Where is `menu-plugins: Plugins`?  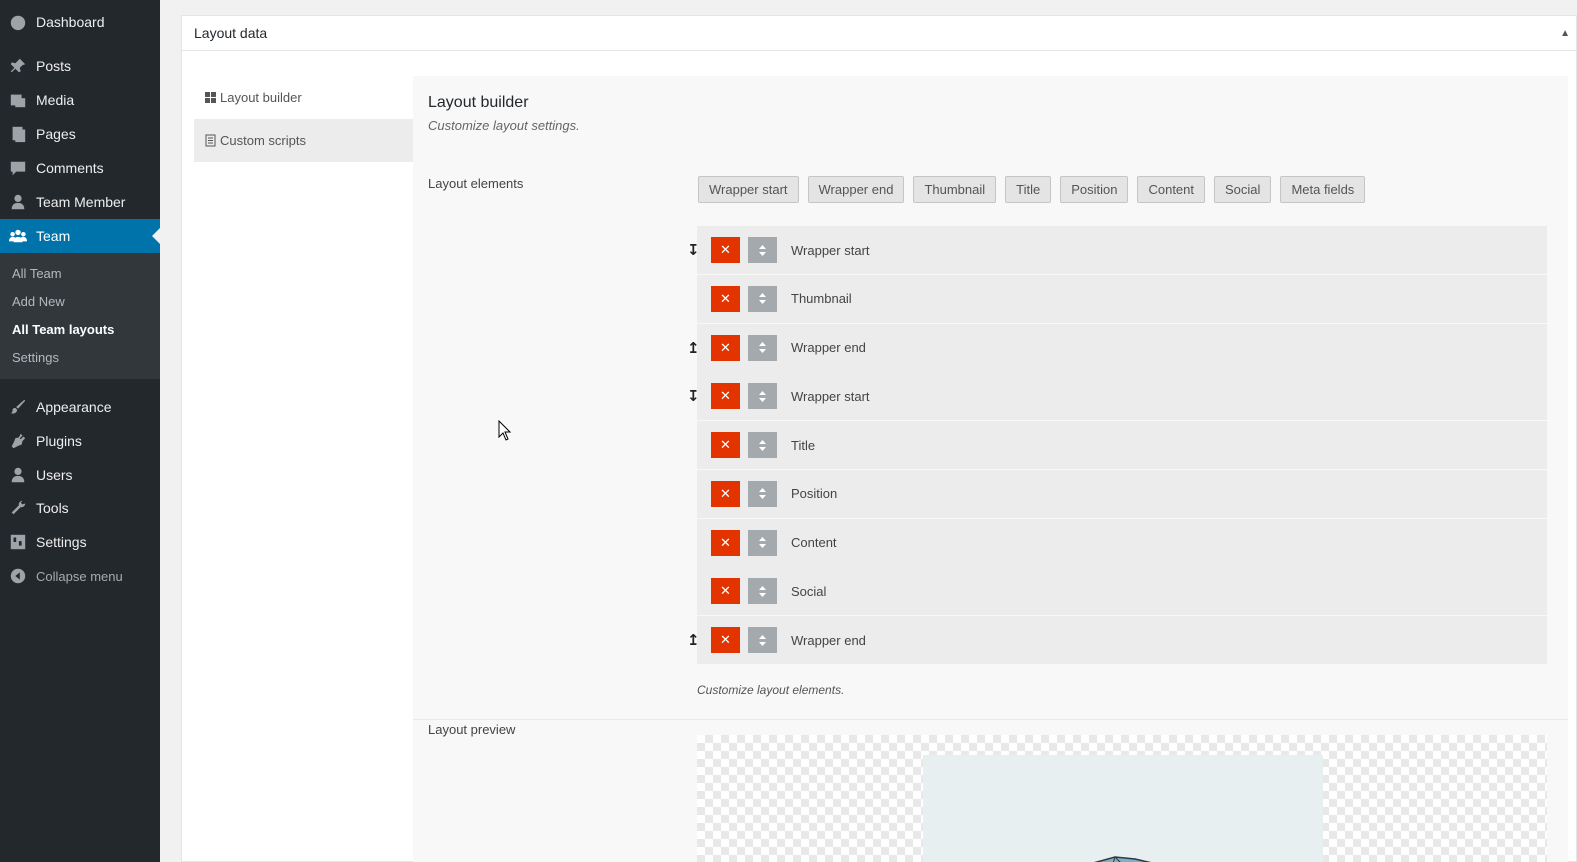 menu-plugins: Plugins is located at coordinates (80, 441).